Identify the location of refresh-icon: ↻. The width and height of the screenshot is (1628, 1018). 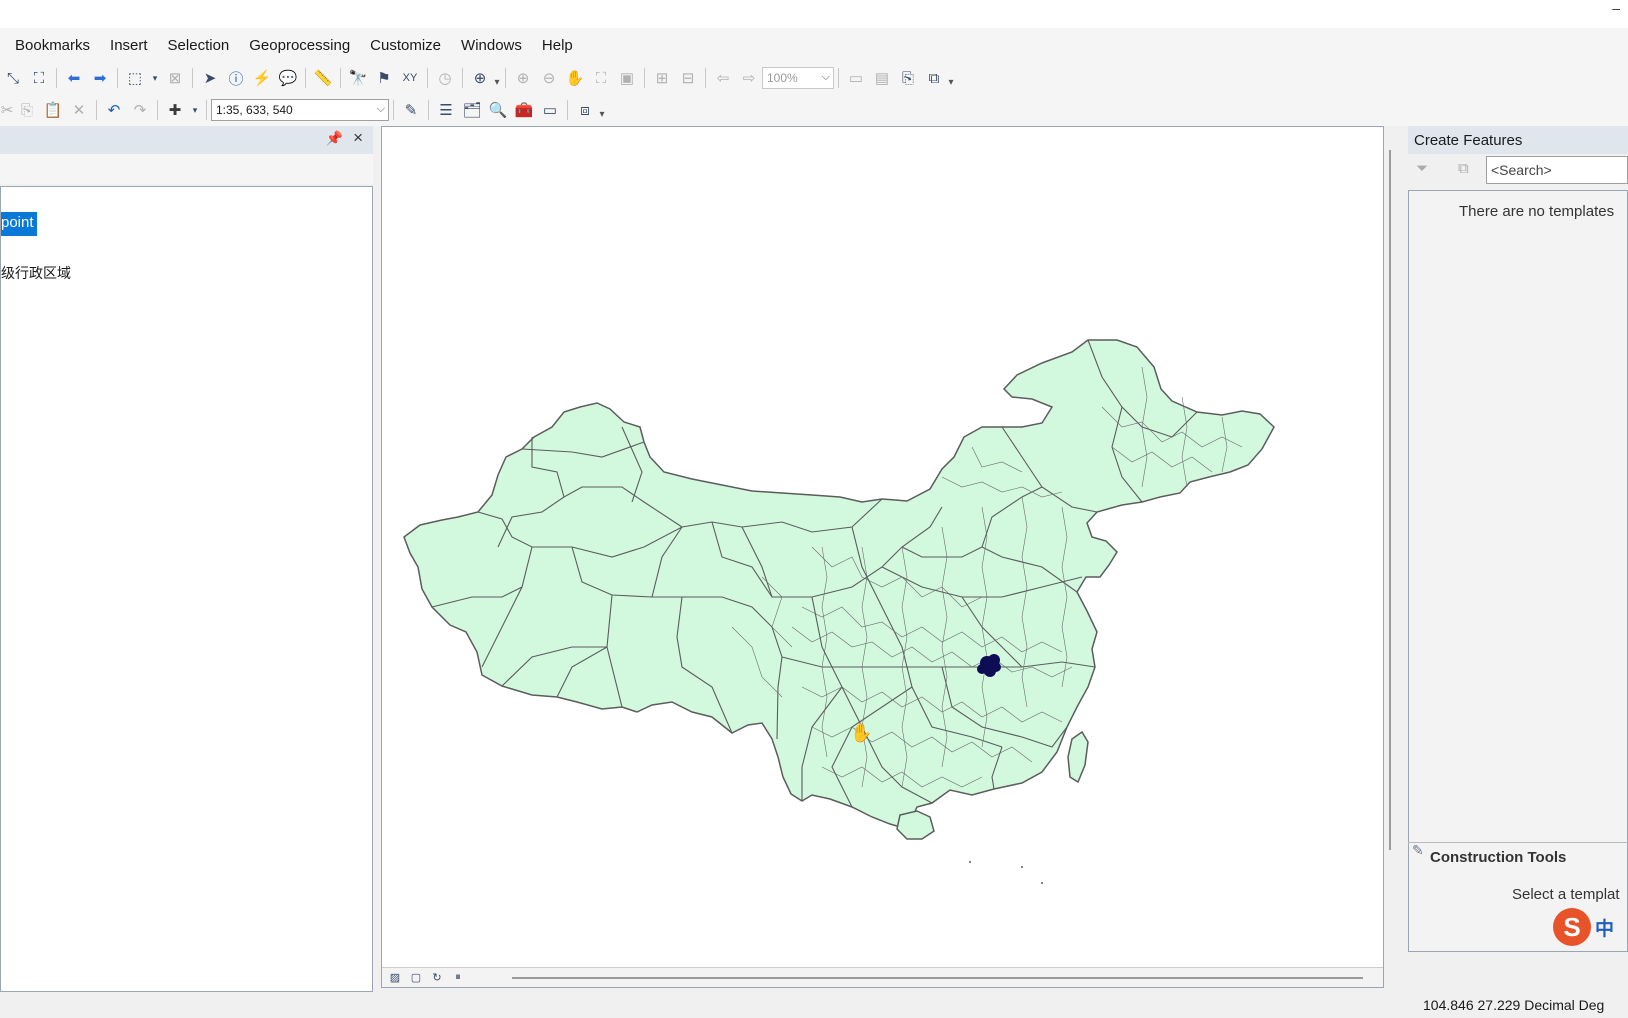
(437, 978).